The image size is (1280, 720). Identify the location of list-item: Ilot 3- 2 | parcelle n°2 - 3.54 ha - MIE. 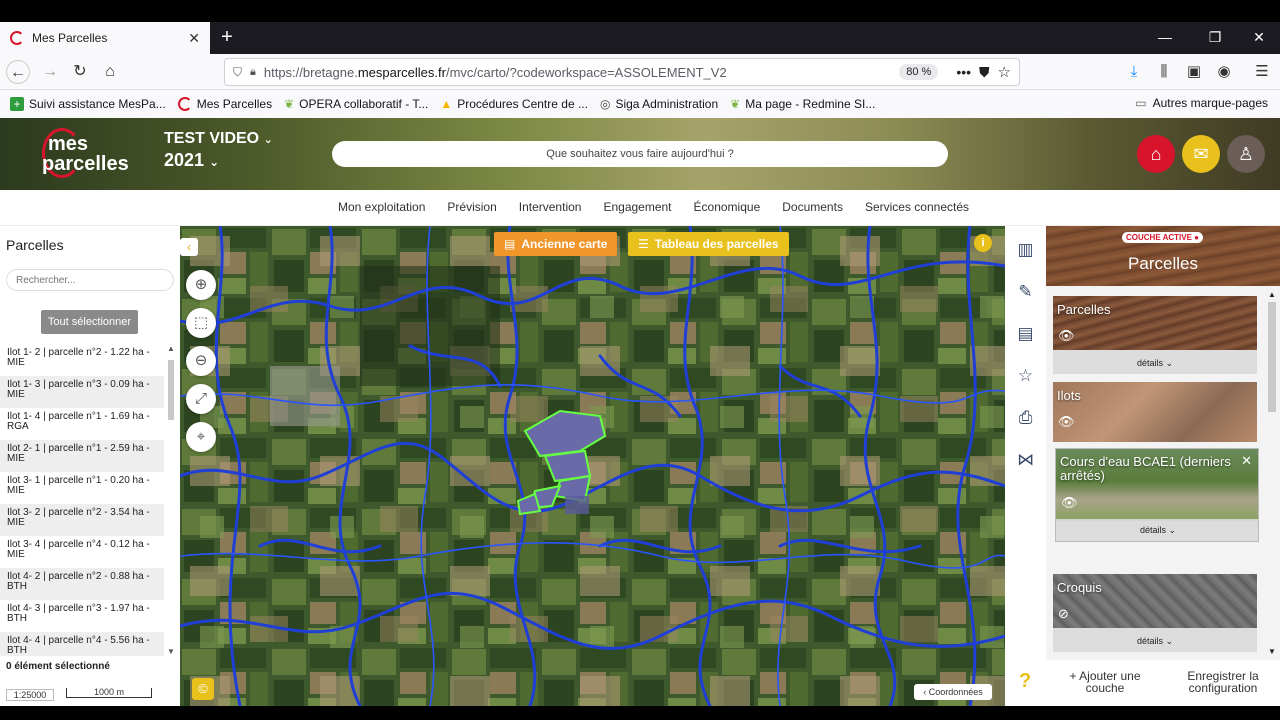
(82, 520).